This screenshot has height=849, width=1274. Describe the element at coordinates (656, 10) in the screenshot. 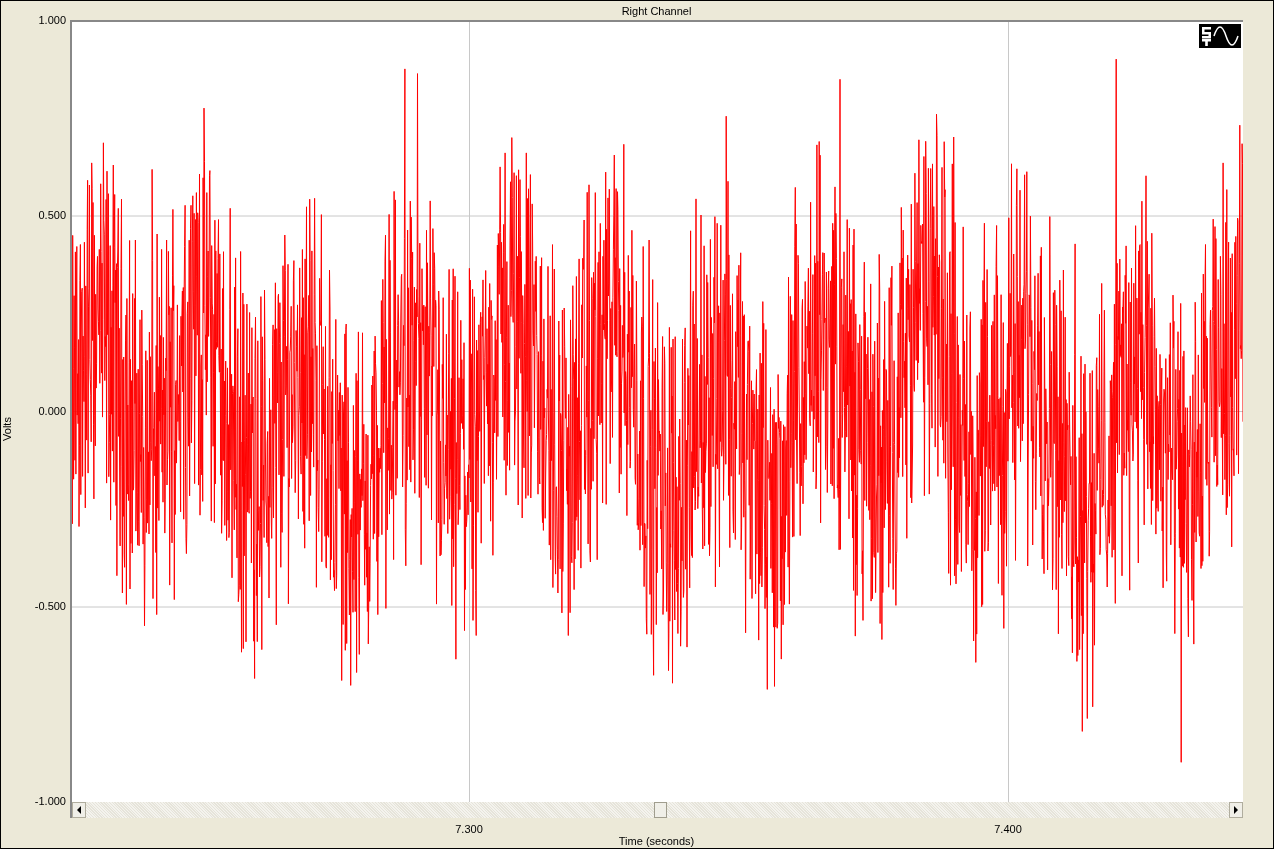

I see `chart-title: Right Channel` at that location.